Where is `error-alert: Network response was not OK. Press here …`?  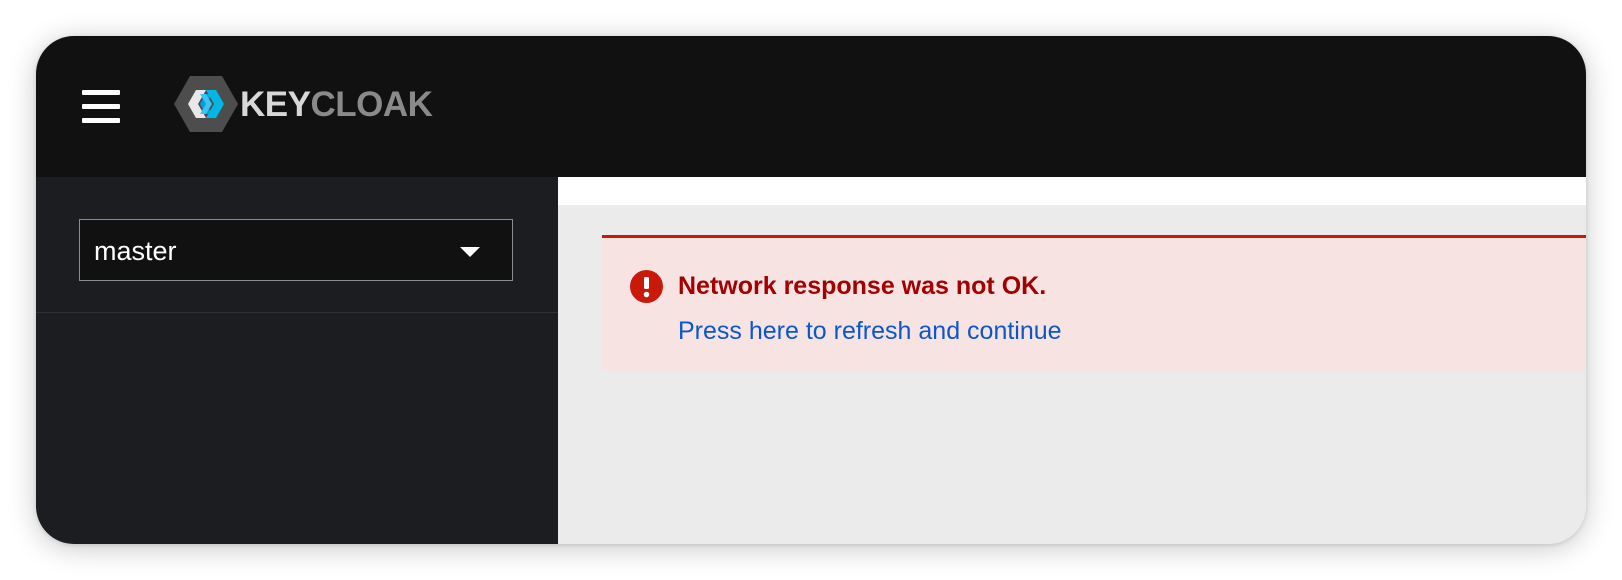 error-alert: Network response was not OK. Press here … is located at coordinates (1094, 303).